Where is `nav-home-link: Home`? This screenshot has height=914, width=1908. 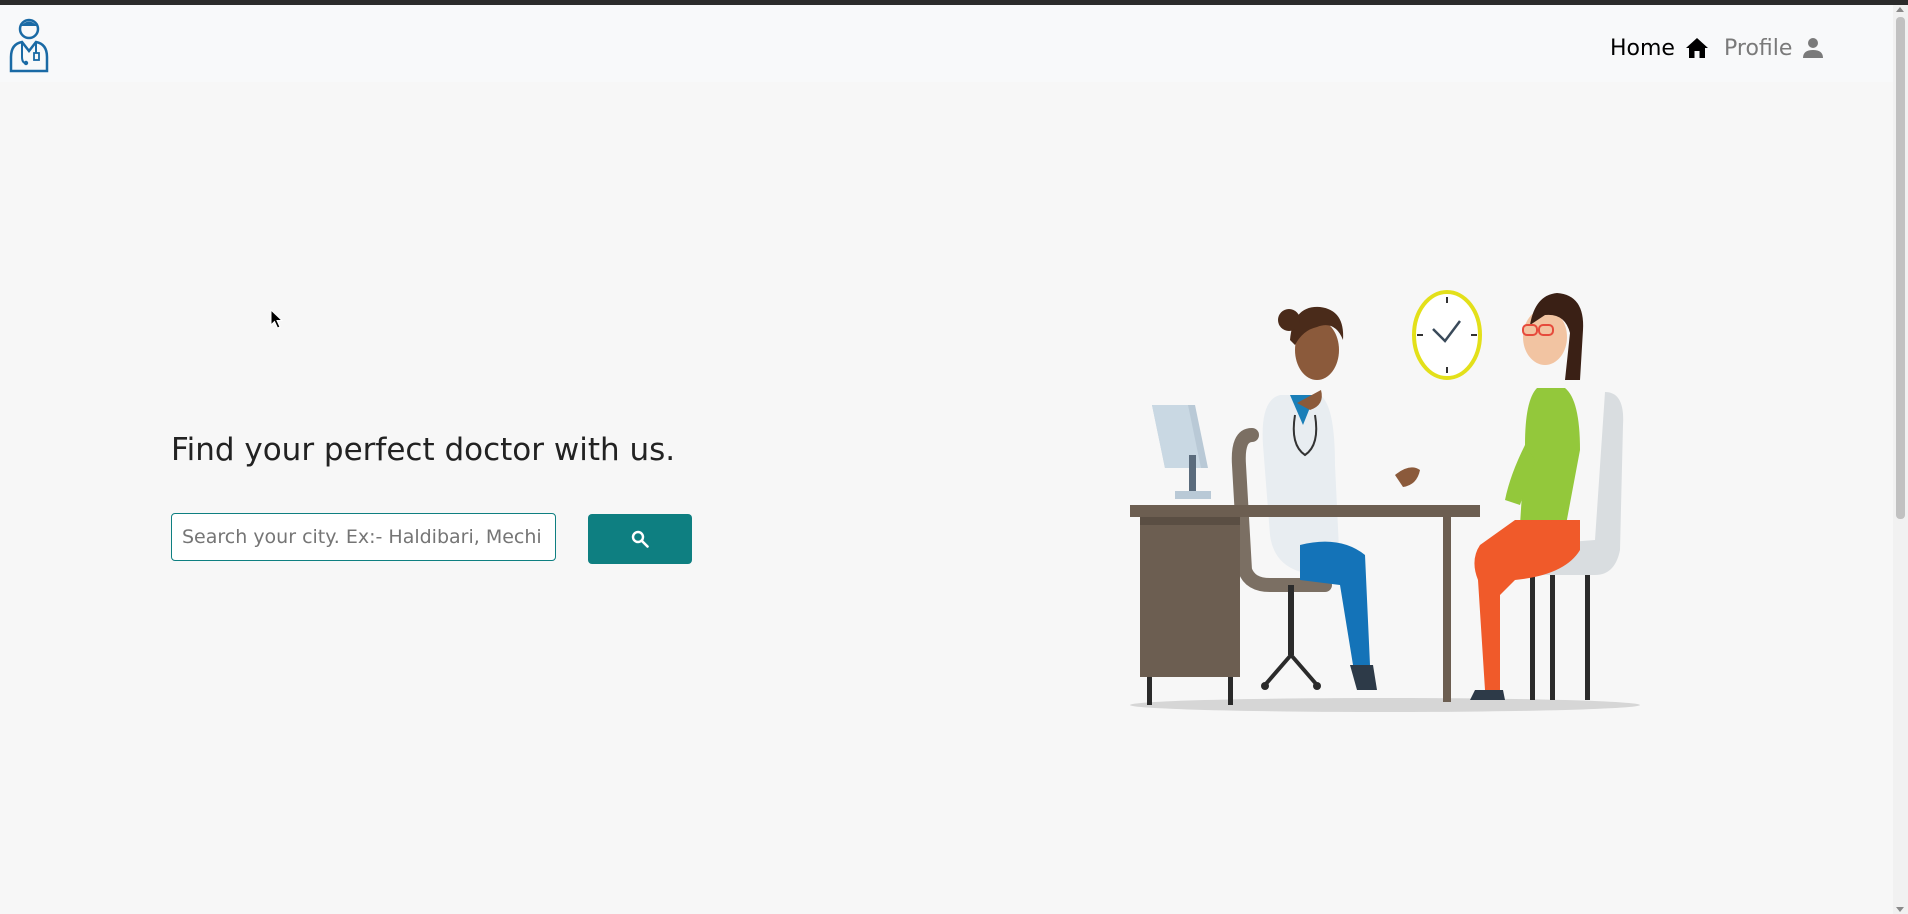 nav-home-link: Home is located at coordinates (1659, 48).